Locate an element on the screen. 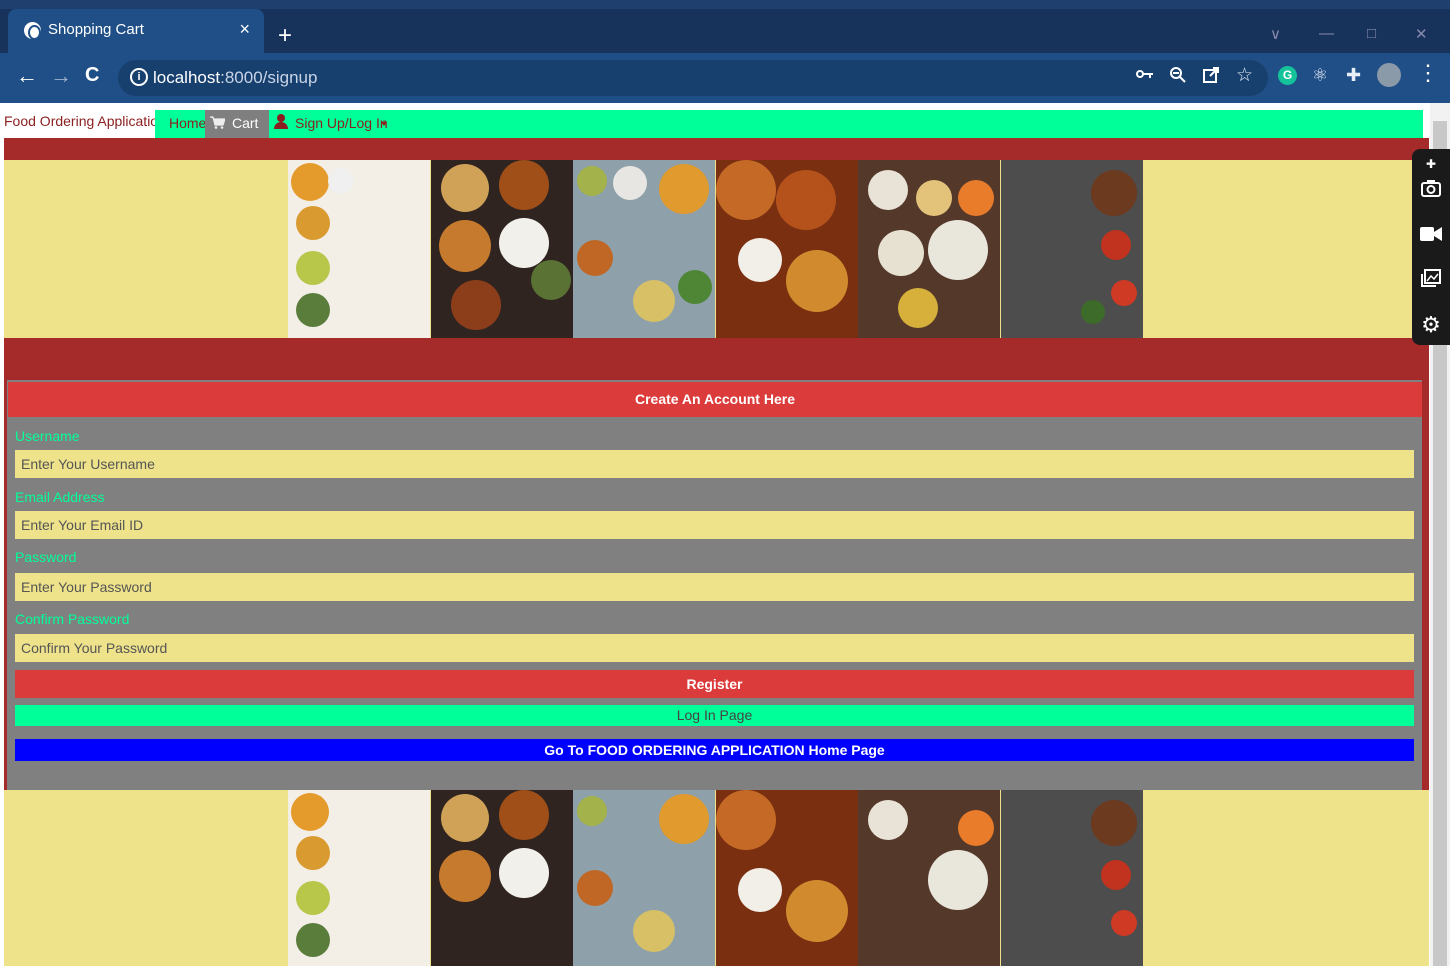 This screenshot has height=966, width=1450. react-extension-icon: ⚛ is located at coordinates (1320, 75).